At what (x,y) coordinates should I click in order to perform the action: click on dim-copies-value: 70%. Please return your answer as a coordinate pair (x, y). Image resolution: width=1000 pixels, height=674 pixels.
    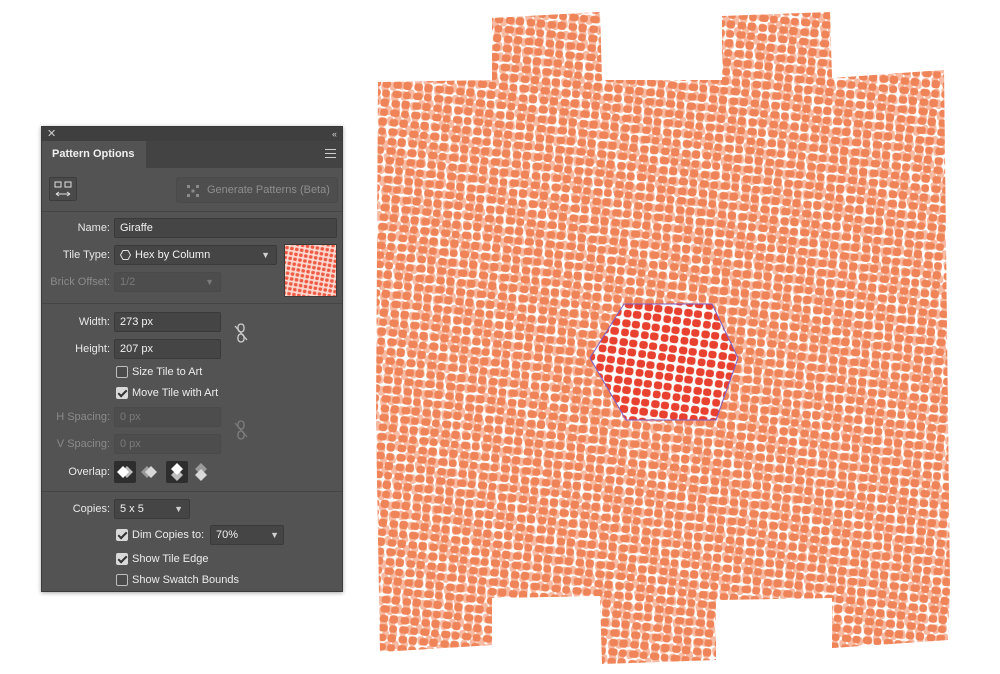
    Looking at the image, I should click on (227, 535).